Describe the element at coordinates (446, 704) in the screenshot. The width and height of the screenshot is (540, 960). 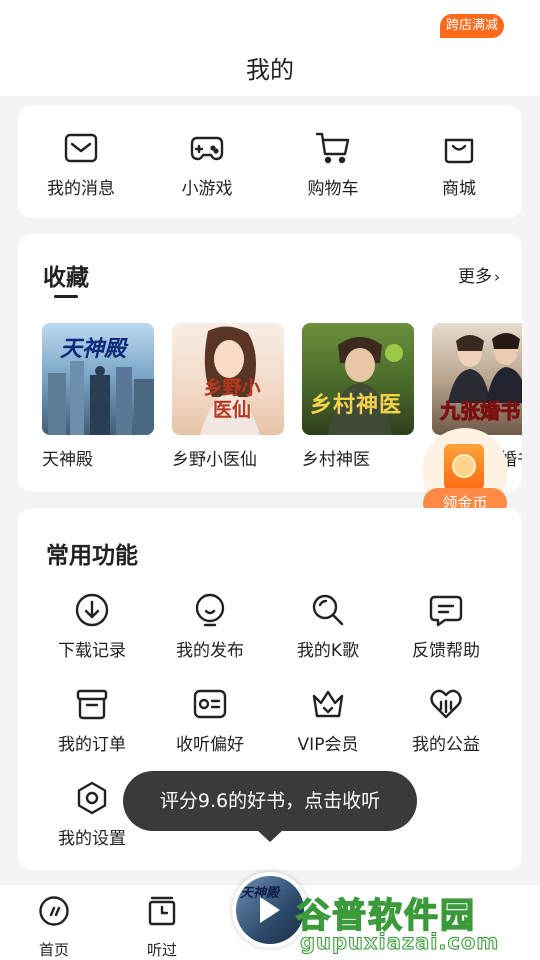
I see `heart-icon` at that location.